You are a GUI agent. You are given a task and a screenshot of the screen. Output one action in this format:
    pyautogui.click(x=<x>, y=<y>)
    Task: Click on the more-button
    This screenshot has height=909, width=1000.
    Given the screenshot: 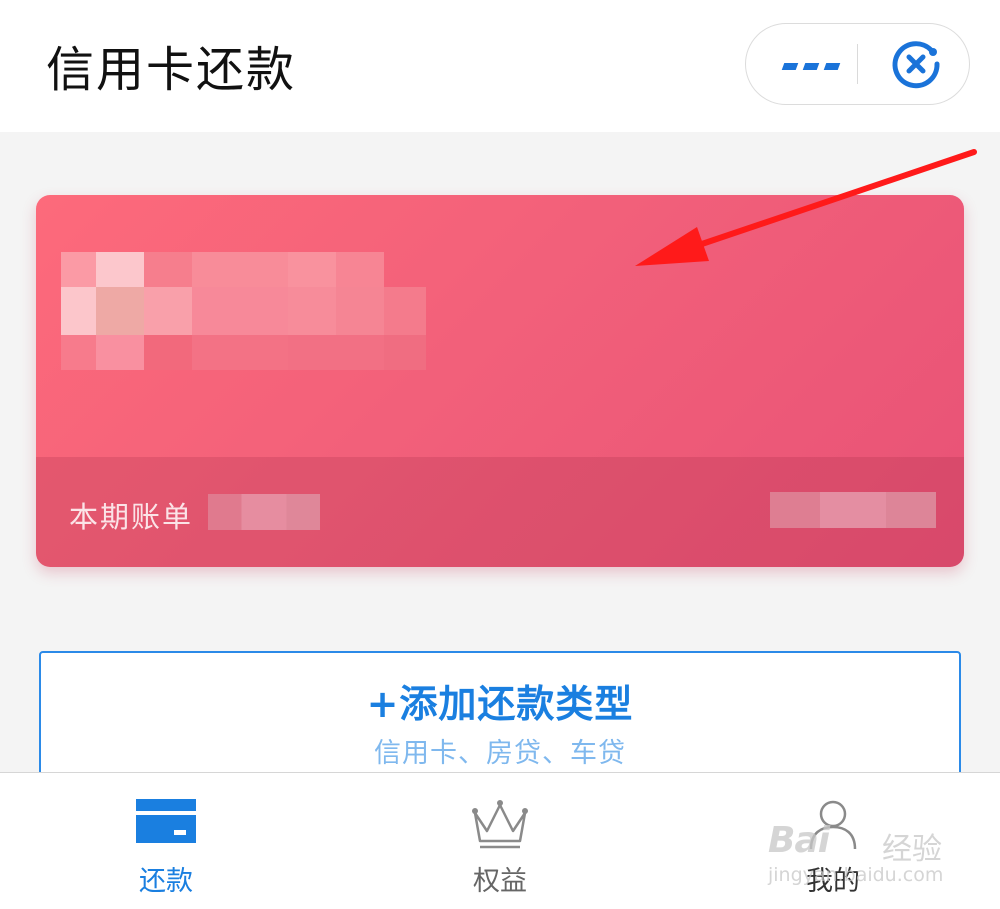 What is the action you would take?
    pyautogui.click(x=802, y=64)
    